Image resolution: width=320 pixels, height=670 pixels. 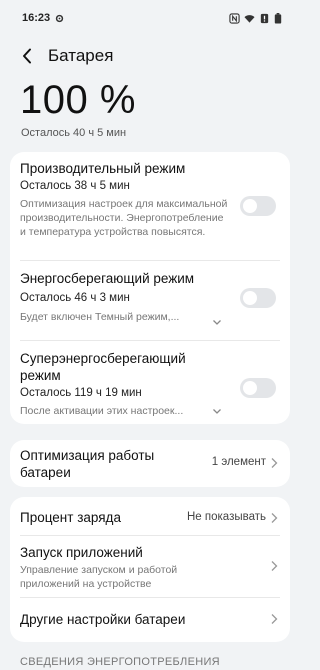 I want to click on gear-icon, so click(x=59, y=18).